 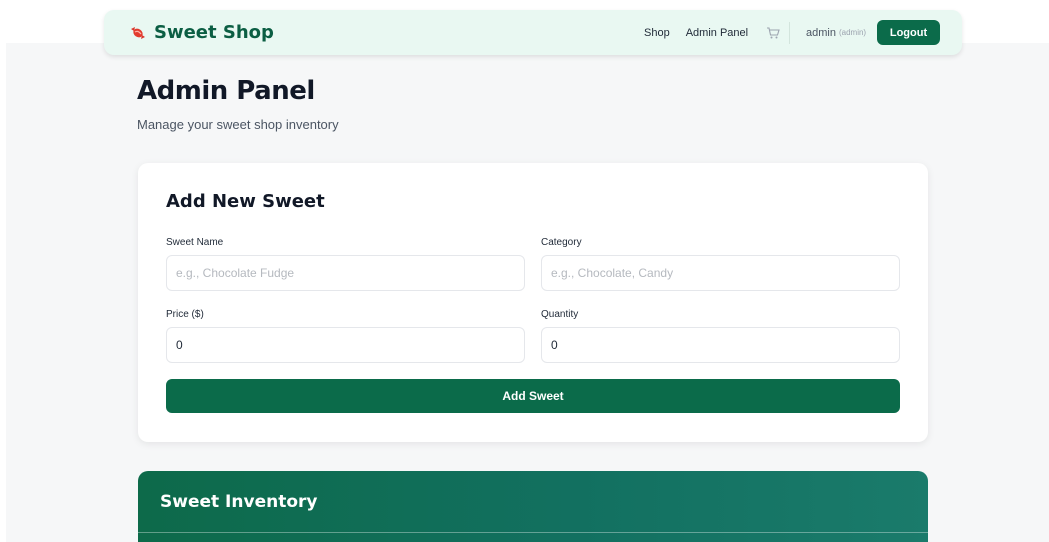 What do you see at coordinates (185, 314) in the screenshot?
I see `price-label: Price ($)` at bounding box center [185, 314].